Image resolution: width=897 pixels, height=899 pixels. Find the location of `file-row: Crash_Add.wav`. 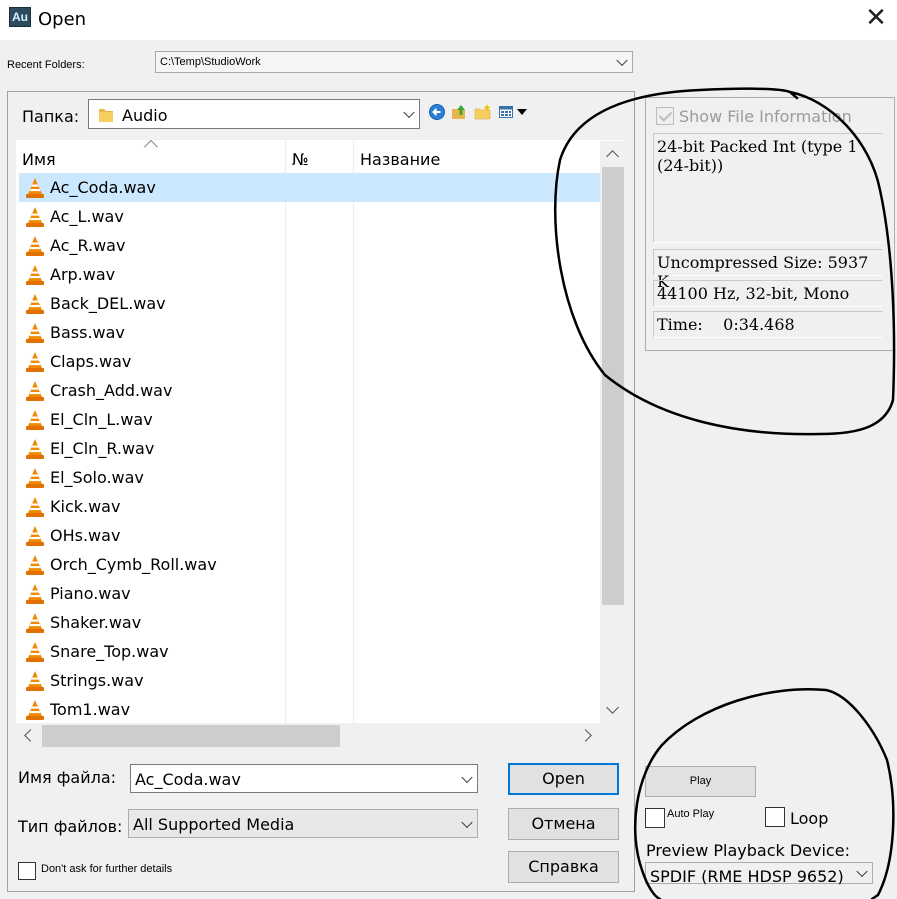

file-row: Crash_Add.wav is located at coordinates (309, 390).